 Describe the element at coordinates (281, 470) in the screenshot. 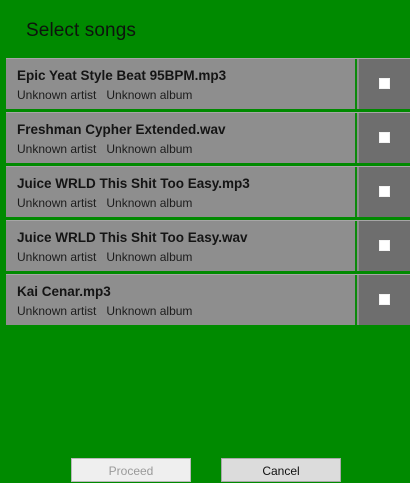

I see `cancel-button: Cancel` at that location.